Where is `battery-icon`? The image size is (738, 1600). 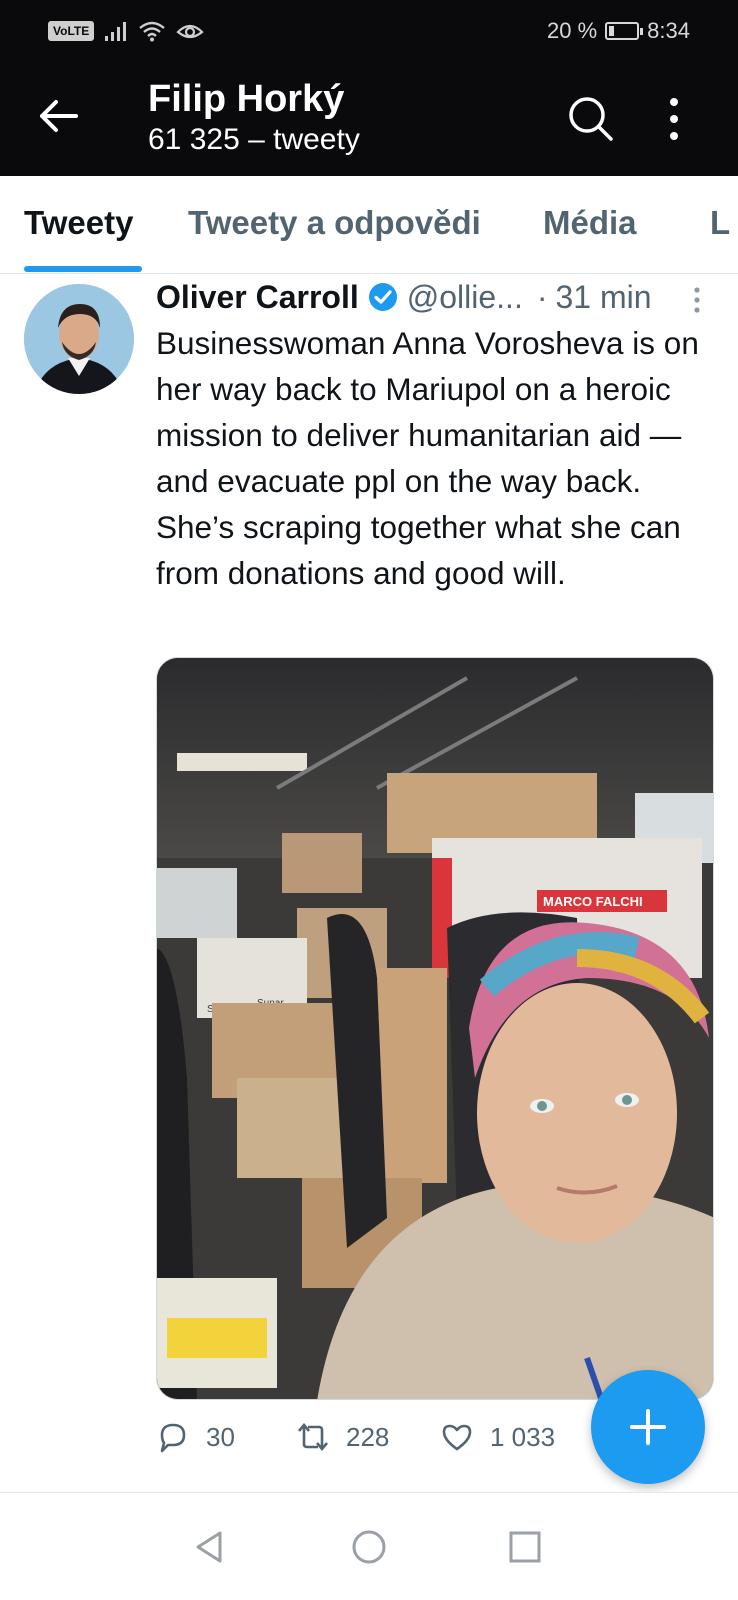 battery-icon is located at coordinates (624, 31).